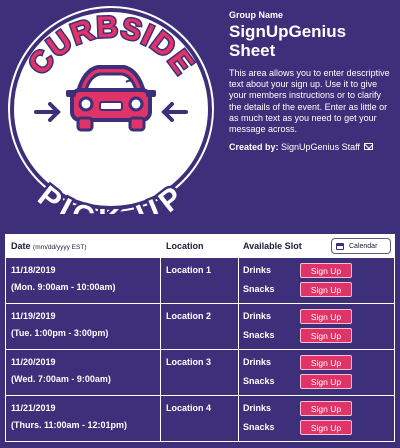  Describe the element at coordinates (363, 246) in the screenshot. I see `calendar-button-label: Calendar` at that location.